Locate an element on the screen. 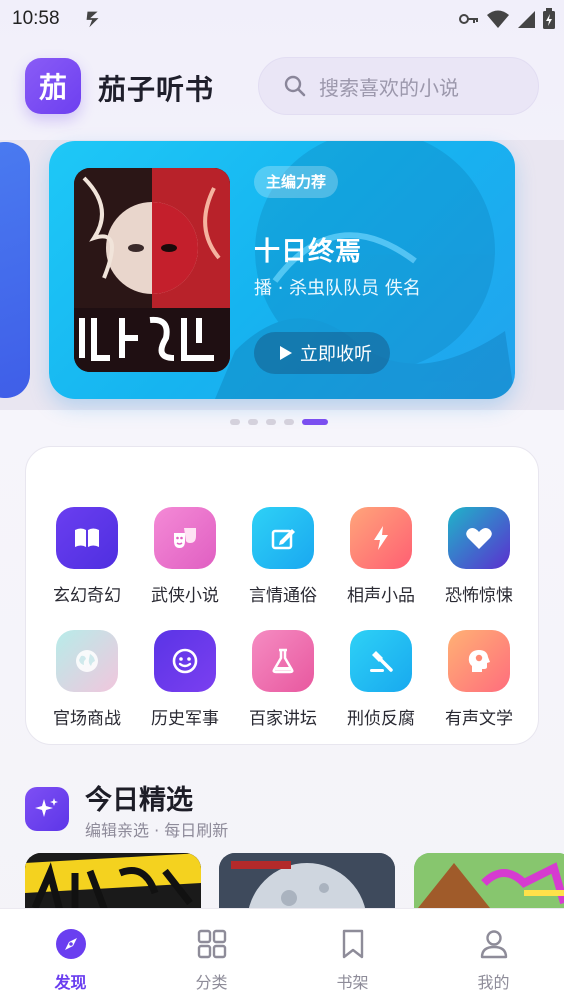  user-icon is located at coordinates (494, 944).